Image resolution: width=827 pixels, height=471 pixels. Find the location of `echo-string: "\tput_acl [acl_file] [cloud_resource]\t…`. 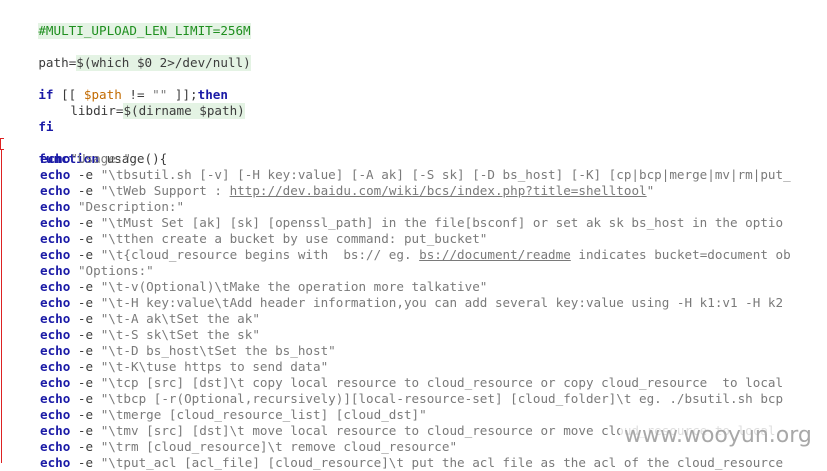

echo-string: "\tput_acl [acl_file] [cloud_resource]\t… is located at coordinates (442, 462).